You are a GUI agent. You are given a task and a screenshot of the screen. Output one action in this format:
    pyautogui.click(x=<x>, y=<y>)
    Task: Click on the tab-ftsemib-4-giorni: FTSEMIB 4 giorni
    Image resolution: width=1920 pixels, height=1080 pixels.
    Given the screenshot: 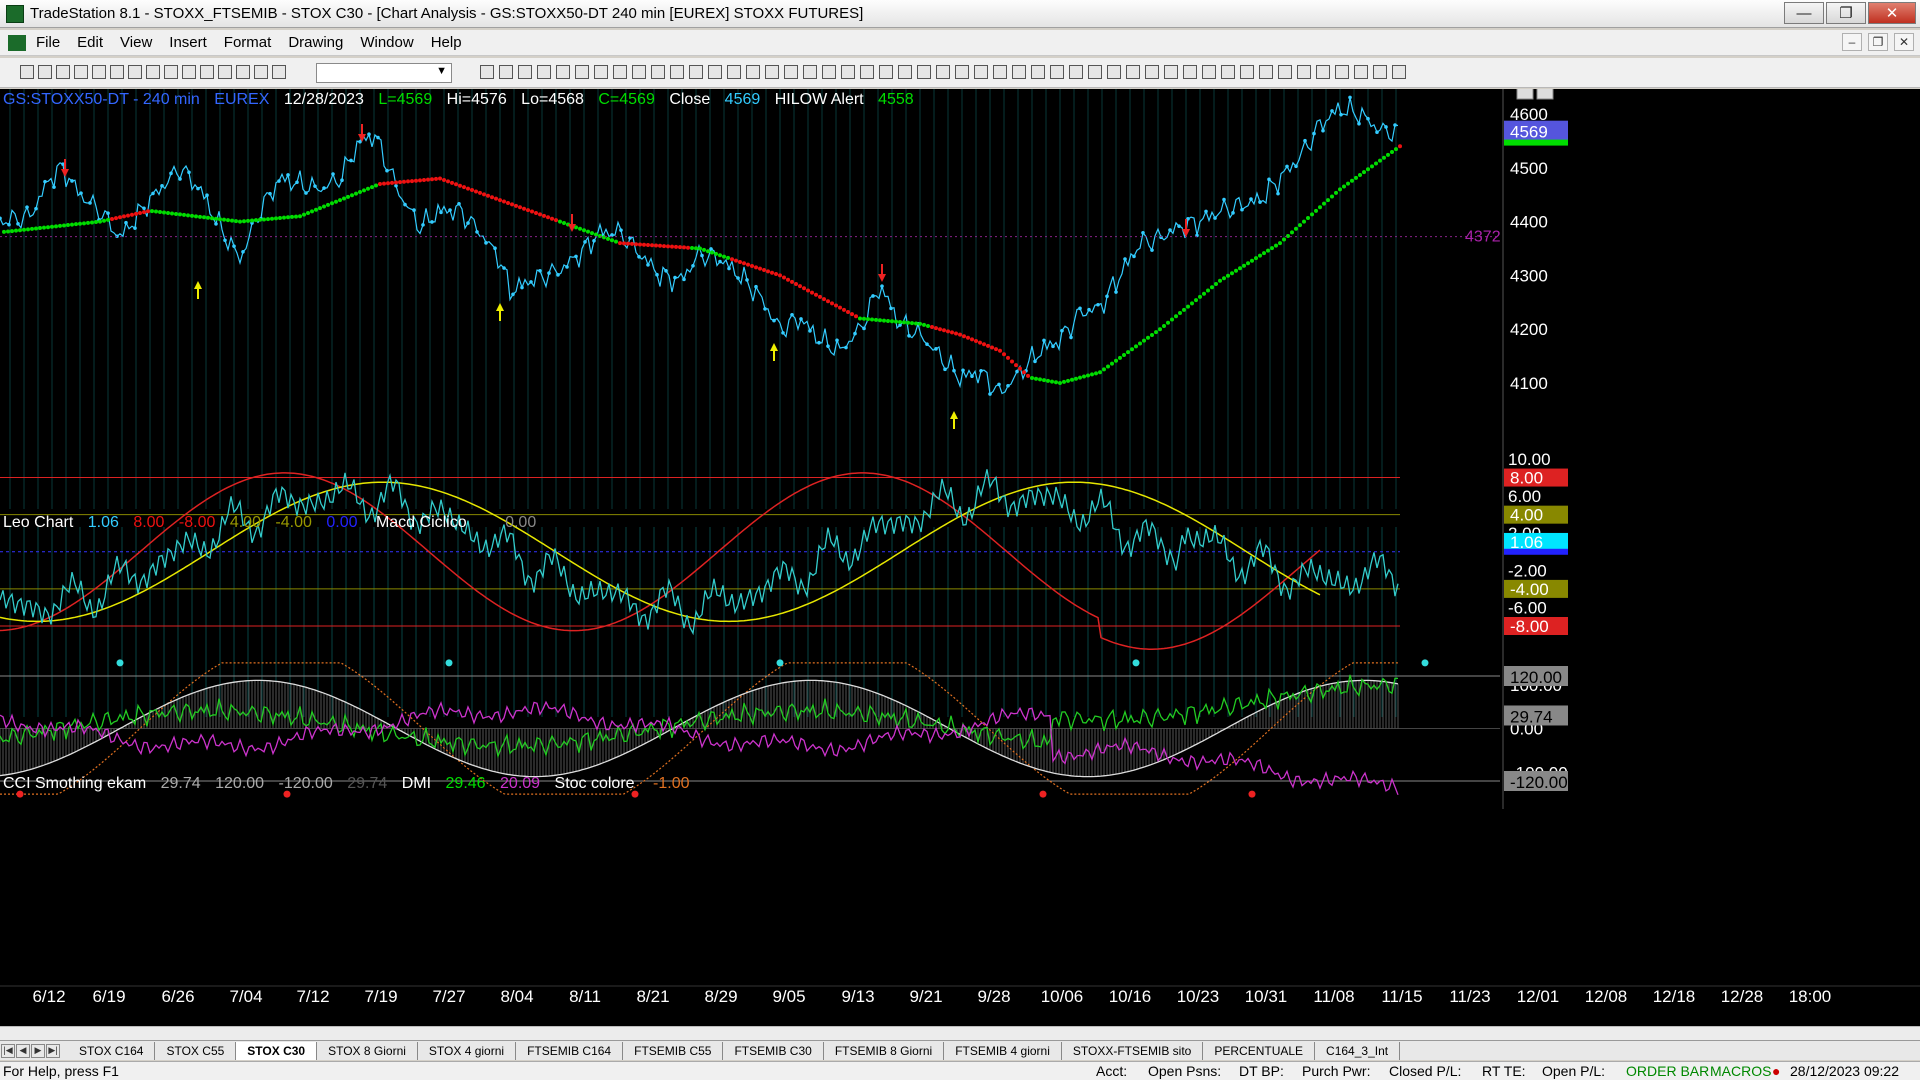 What is the action you would take?
    pyautogui.click(x=1003, y=1050)
    